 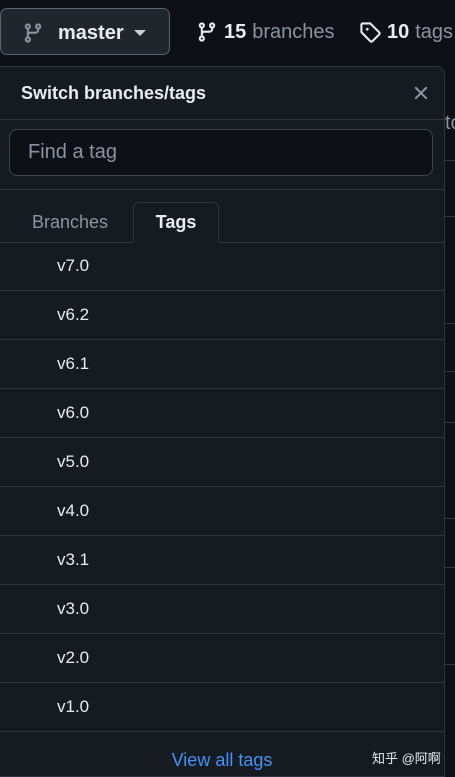 I want to click on tags-count: 10, so click(x=398, y=31).